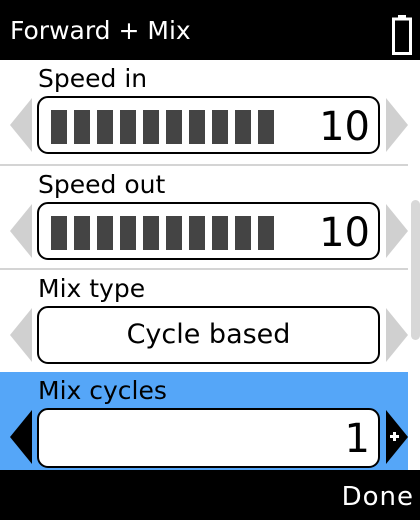 Image resolution: width=420 pixels, height=520 pixels. I want to click on increase-plus-arrow-icon, so click(397, 437).